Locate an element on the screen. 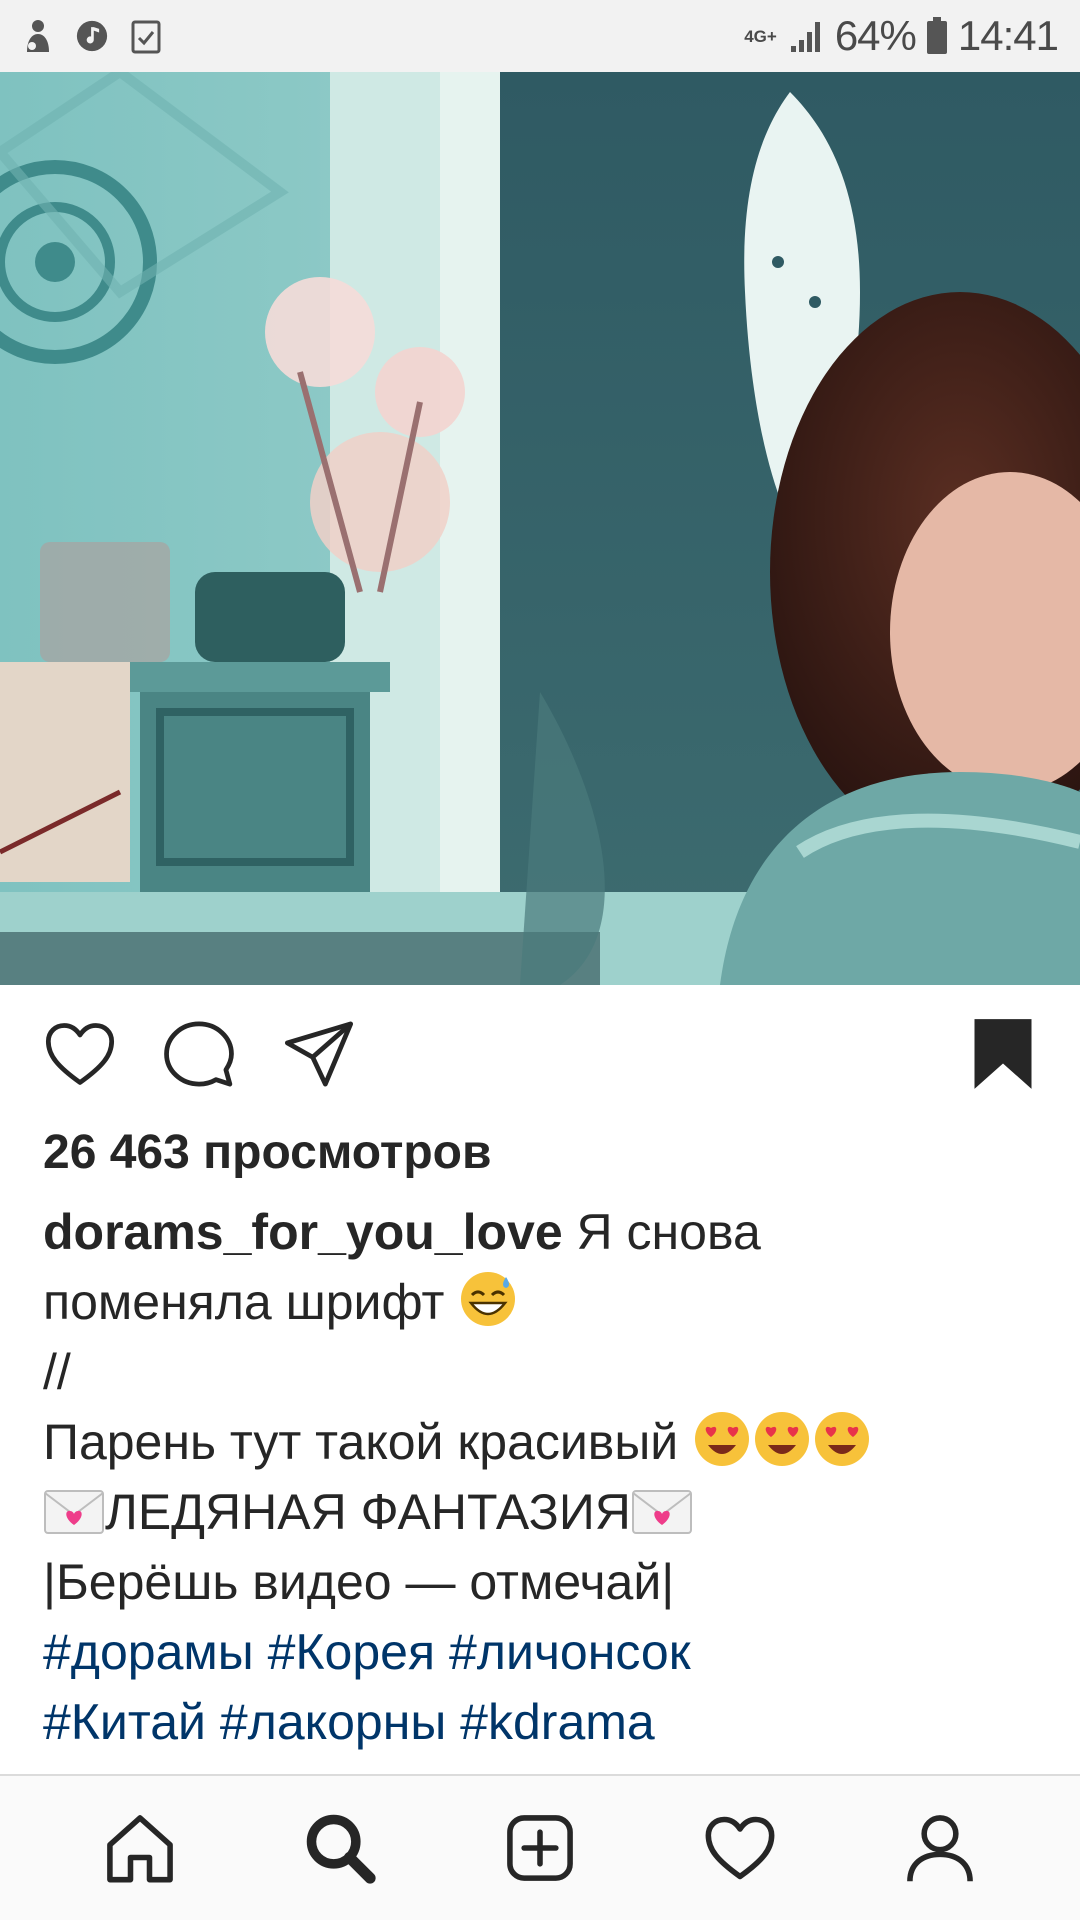  hashtags-line-1: #дорамы #Корея #личонсок is located at coordinates (543, 1652).